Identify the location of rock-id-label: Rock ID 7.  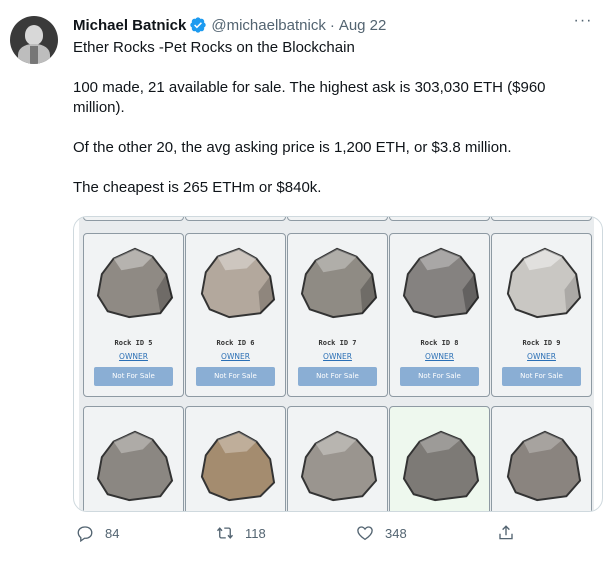
(337, 343).